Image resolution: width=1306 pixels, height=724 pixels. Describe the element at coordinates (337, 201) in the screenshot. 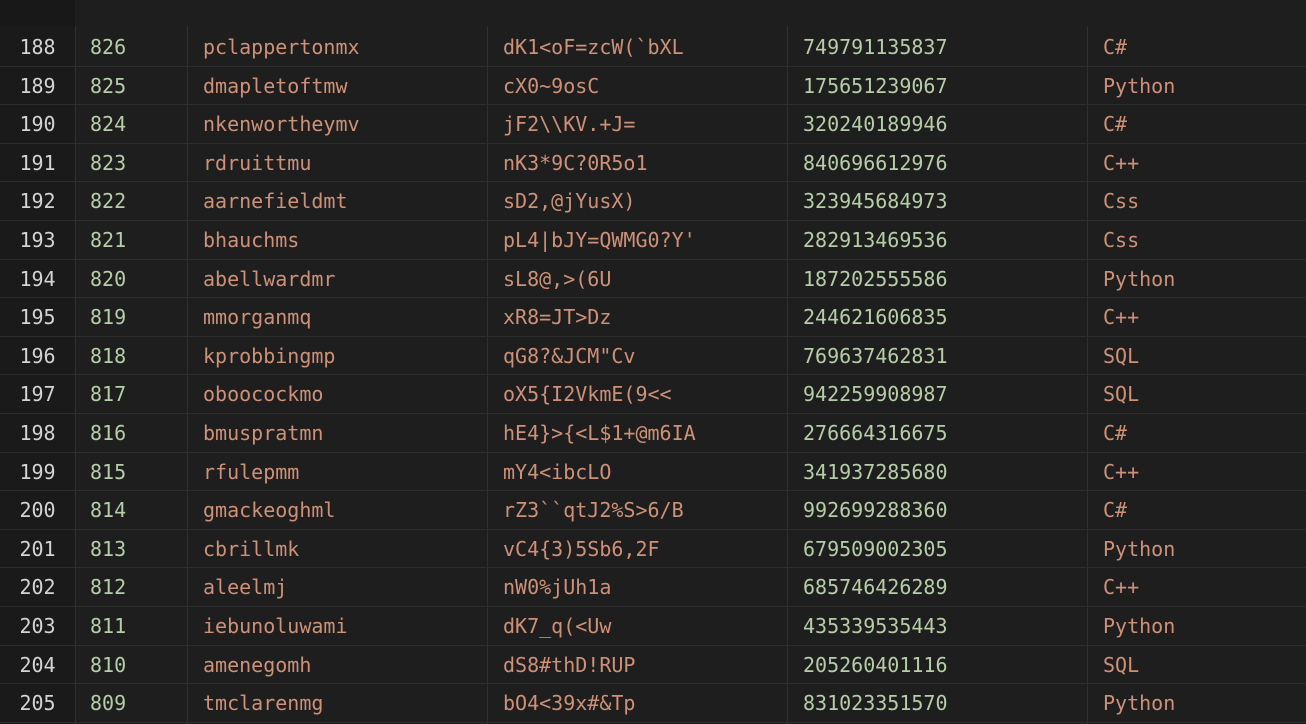

I see `cell-username: aarnefieldmt` at that location.